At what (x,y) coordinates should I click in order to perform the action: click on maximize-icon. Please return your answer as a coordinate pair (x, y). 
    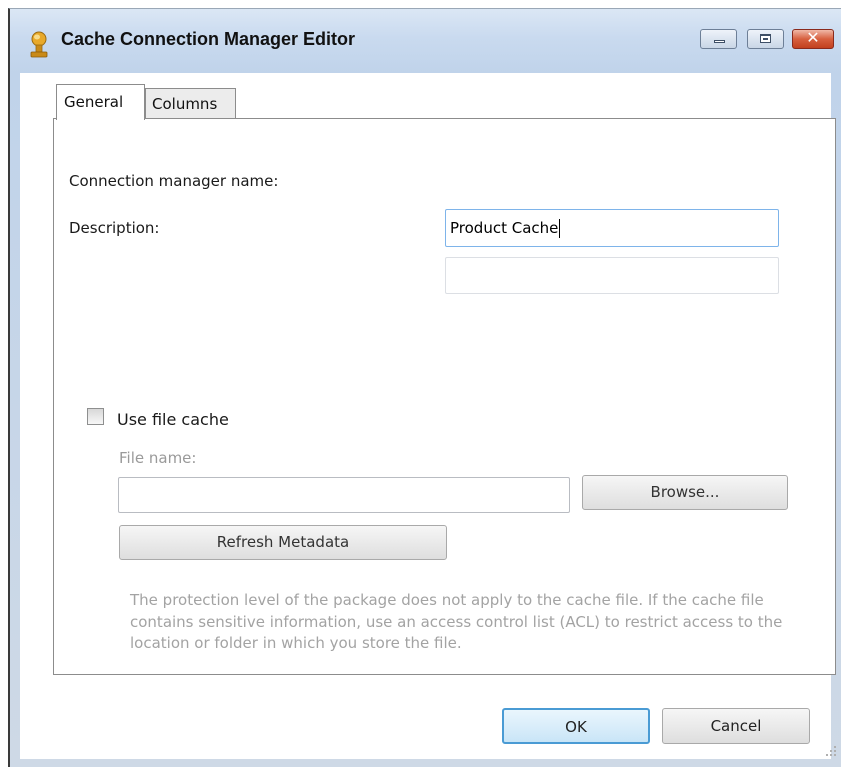
    Looking at the image, I should click on (765, 38).